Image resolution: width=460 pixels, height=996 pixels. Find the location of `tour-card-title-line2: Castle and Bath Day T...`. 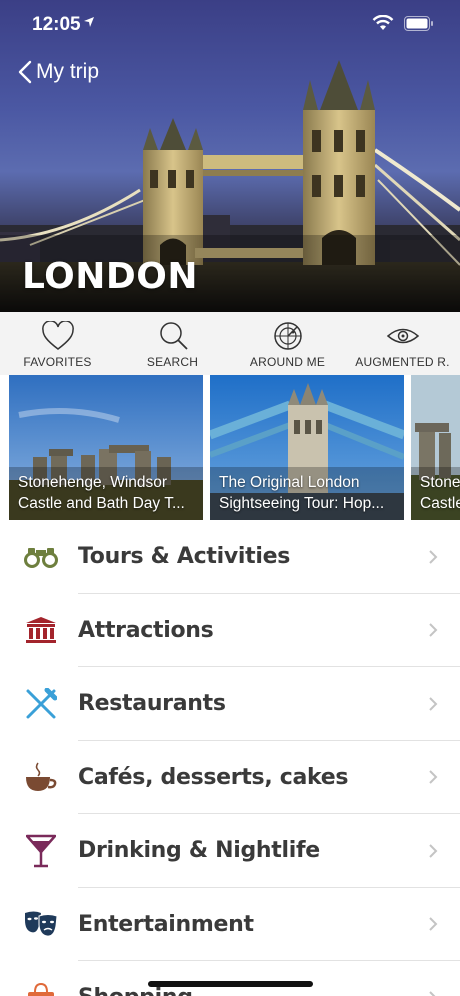

tour-card-title-line2: Castle and Bath Day T... is located at coordinates (101, 503).